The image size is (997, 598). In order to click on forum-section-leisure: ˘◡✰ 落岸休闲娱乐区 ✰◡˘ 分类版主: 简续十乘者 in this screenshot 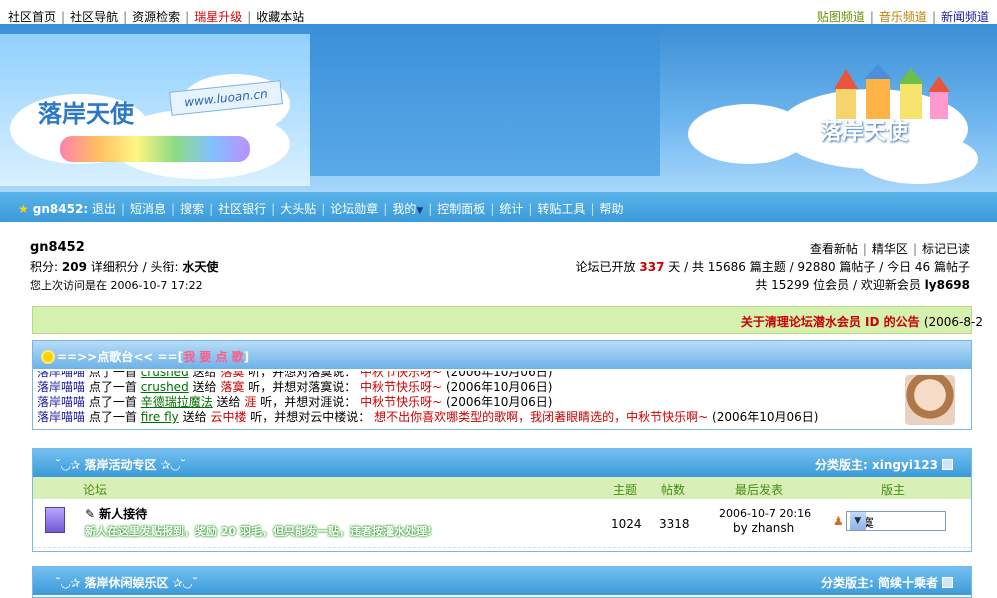, I will do `click(502, 582)`.